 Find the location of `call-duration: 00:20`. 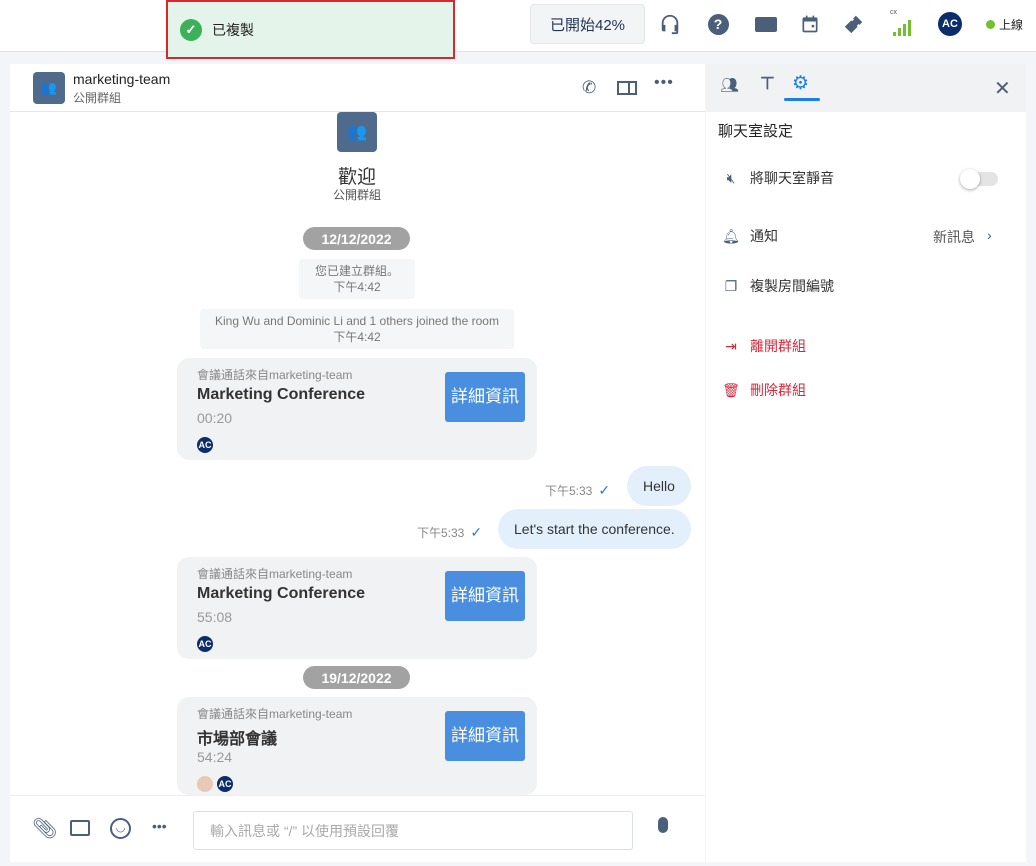

call-duration: 00:20 is located at coordinates (215, 418).